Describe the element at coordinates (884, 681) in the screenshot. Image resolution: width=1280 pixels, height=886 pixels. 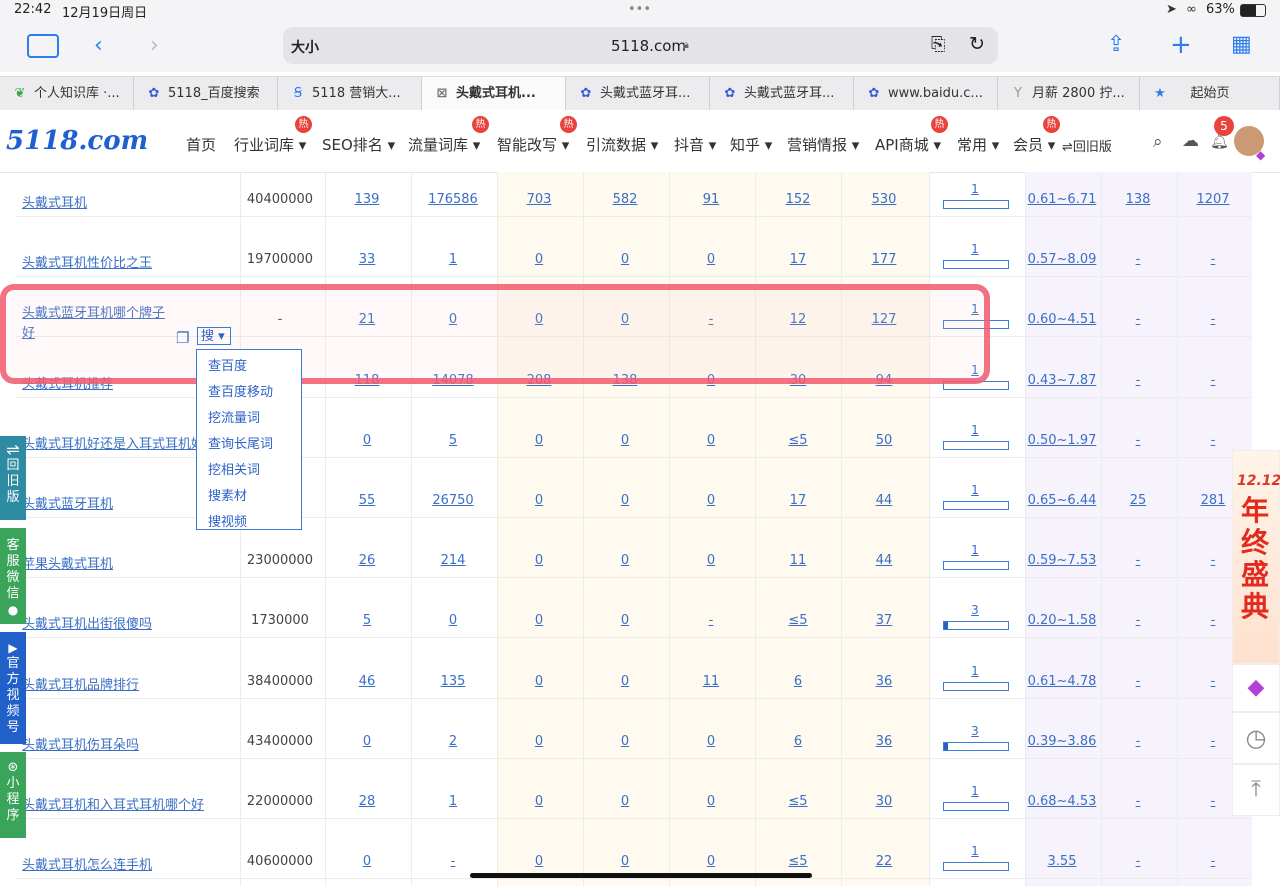
I see `metric-link: 36` at that location.